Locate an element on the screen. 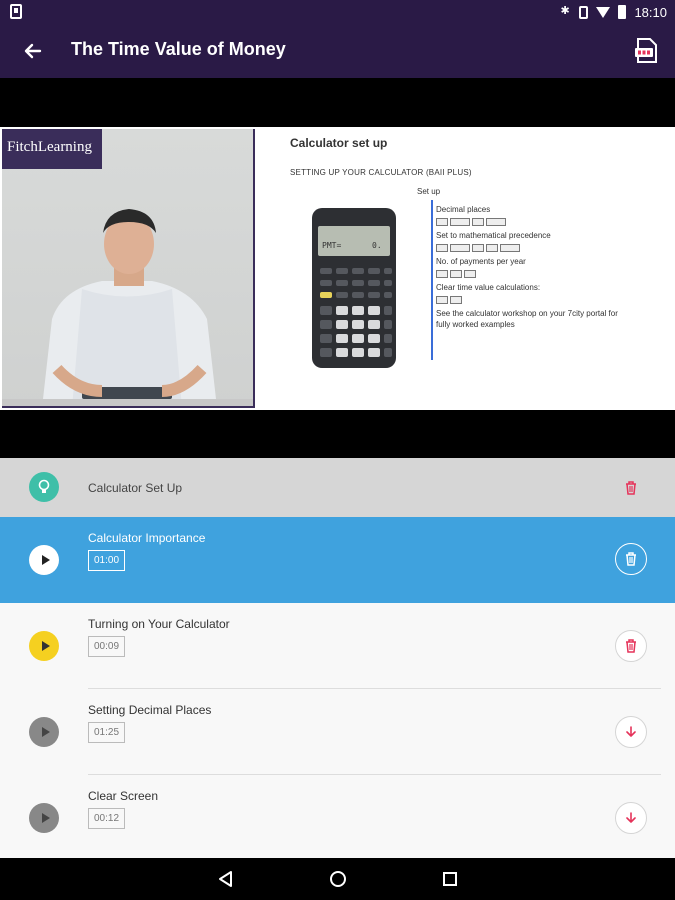 The height and width of the screenshot is (900, 675). duration-badge: 00:09 is located at coordinates (107, 646).